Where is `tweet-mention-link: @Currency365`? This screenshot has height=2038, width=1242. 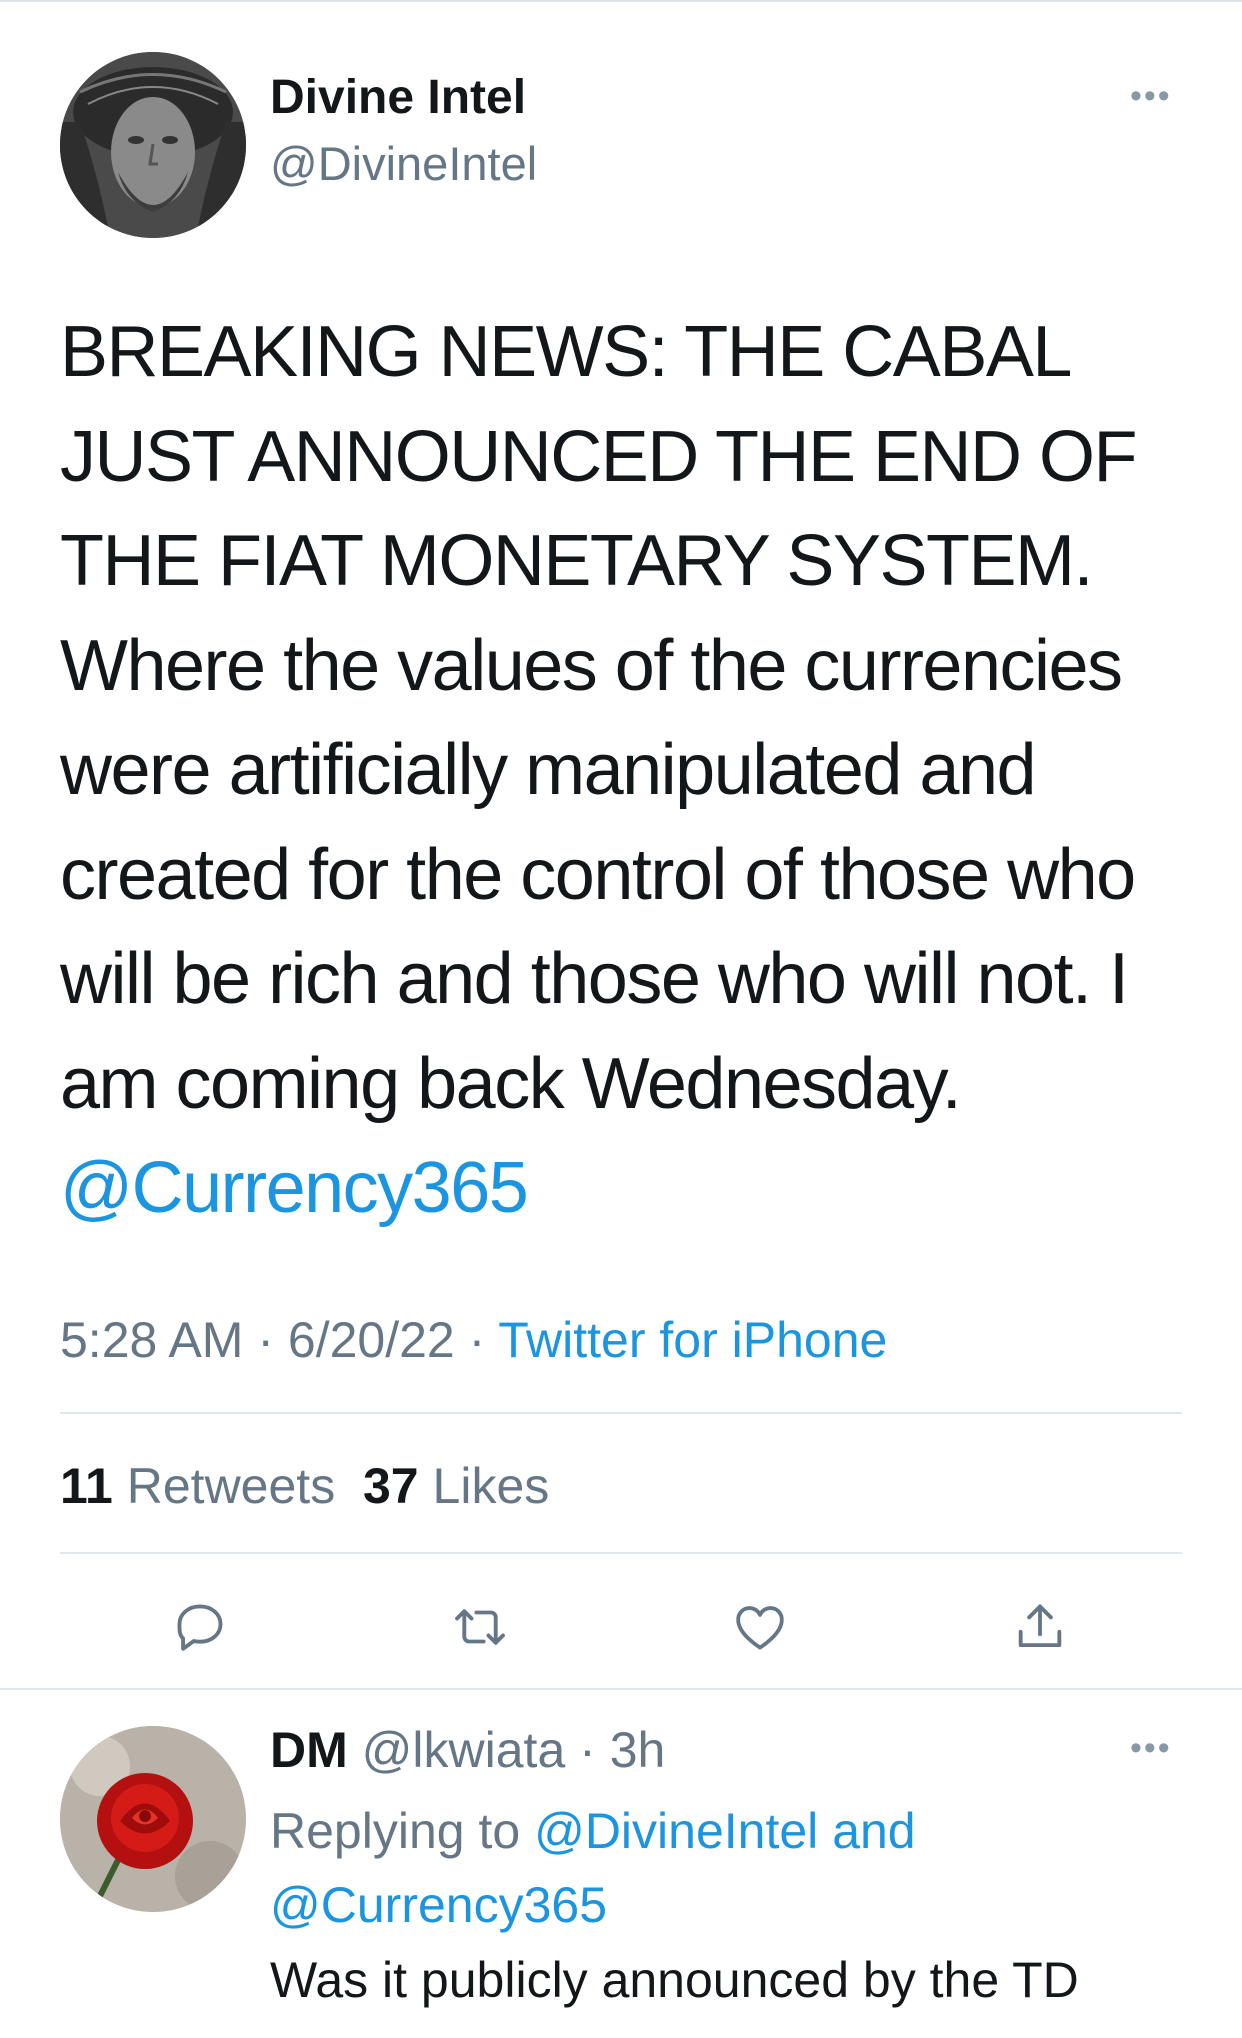
tweet-mention-link: @Currency365 is located at coordinates (294, 1188).